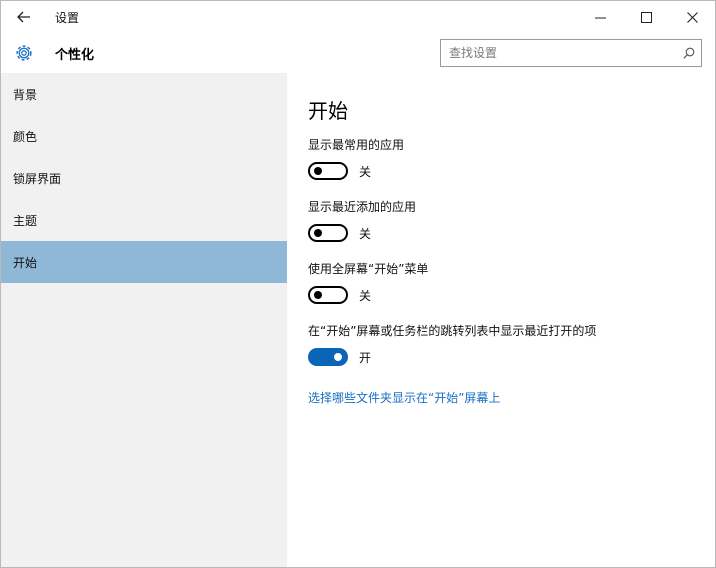 The image size is (716, 568). What do you see at coordinates (25, 136) in the screenshot?
I see `sidebar-item-label: 颜色` at bounding box center [25, 136].